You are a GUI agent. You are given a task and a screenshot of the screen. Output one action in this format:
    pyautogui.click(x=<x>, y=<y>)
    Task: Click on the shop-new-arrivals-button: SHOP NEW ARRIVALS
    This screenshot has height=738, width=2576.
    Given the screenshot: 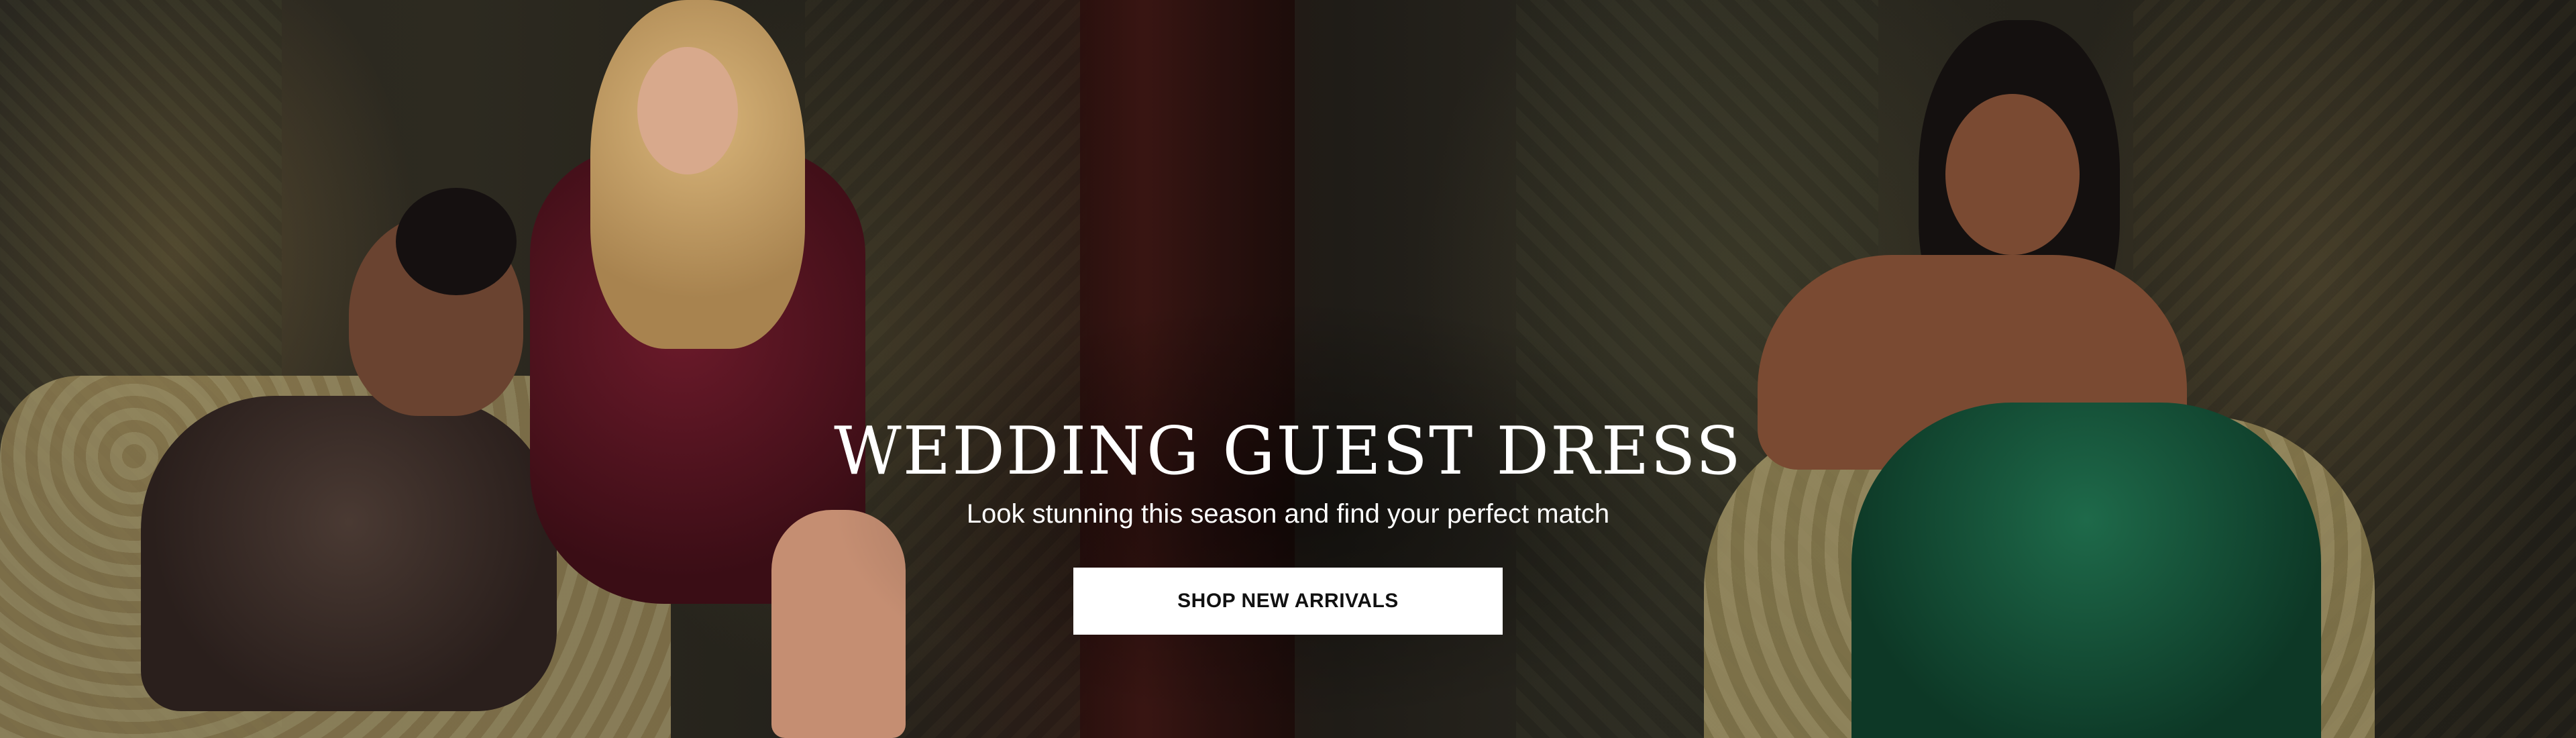 What is the action you would take?
    pyautogui.click(x=1288, y=601)
    